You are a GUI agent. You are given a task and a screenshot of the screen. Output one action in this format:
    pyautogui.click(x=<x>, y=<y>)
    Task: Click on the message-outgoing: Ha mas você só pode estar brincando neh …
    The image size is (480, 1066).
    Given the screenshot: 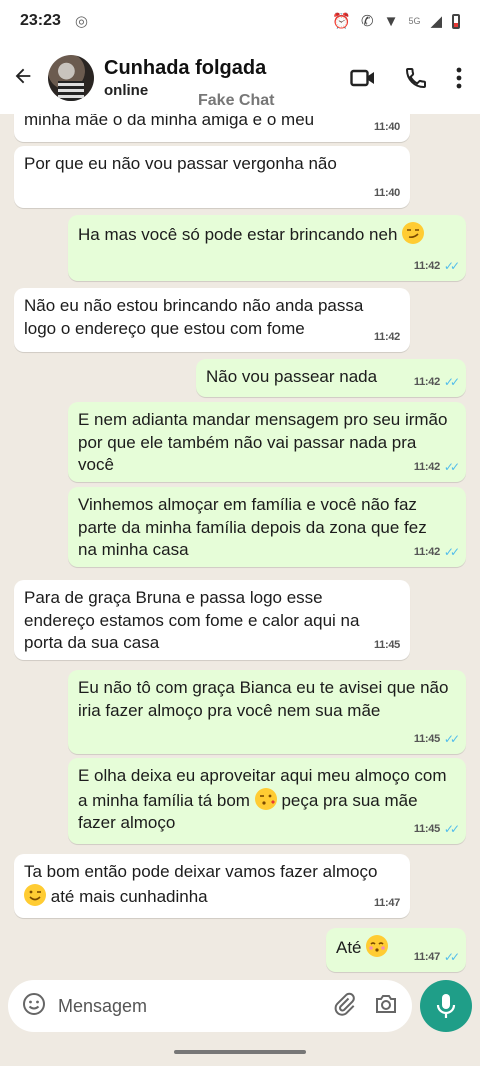 What is the action you would take?
    pyautogui.click(x=267, y=248)
    